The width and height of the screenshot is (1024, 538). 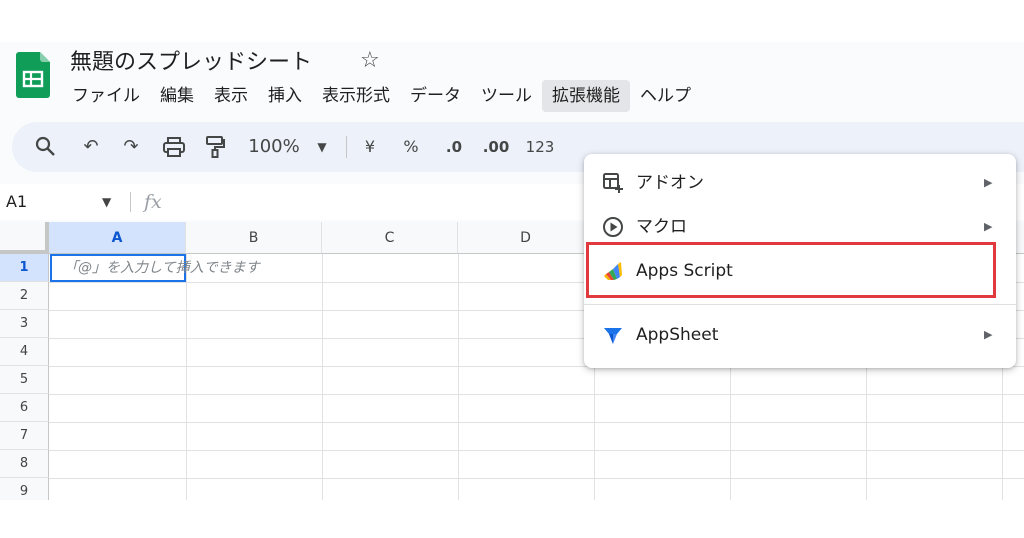 What do you see at coordinates (346, 147) in the screenshot?
I see `toolbar-divider` at bounding box center [346, 147].